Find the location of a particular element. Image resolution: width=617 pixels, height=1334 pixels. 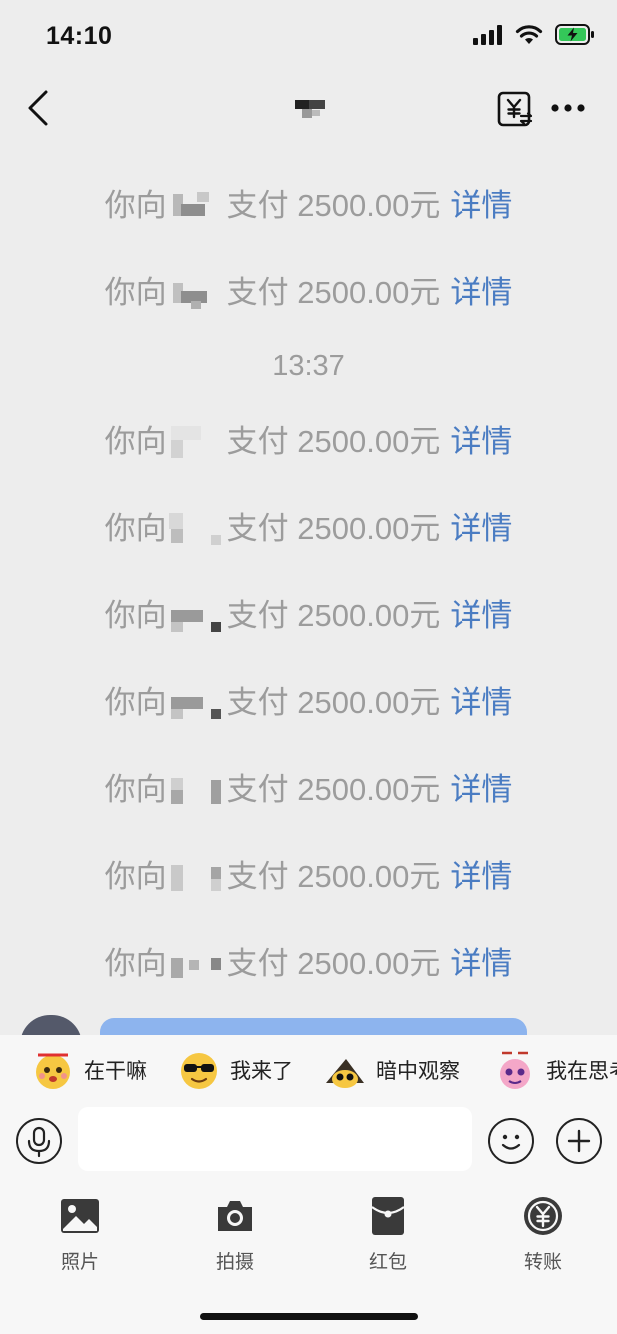

peeking-face-sticker-icon is located at coordinates (345, 1073).